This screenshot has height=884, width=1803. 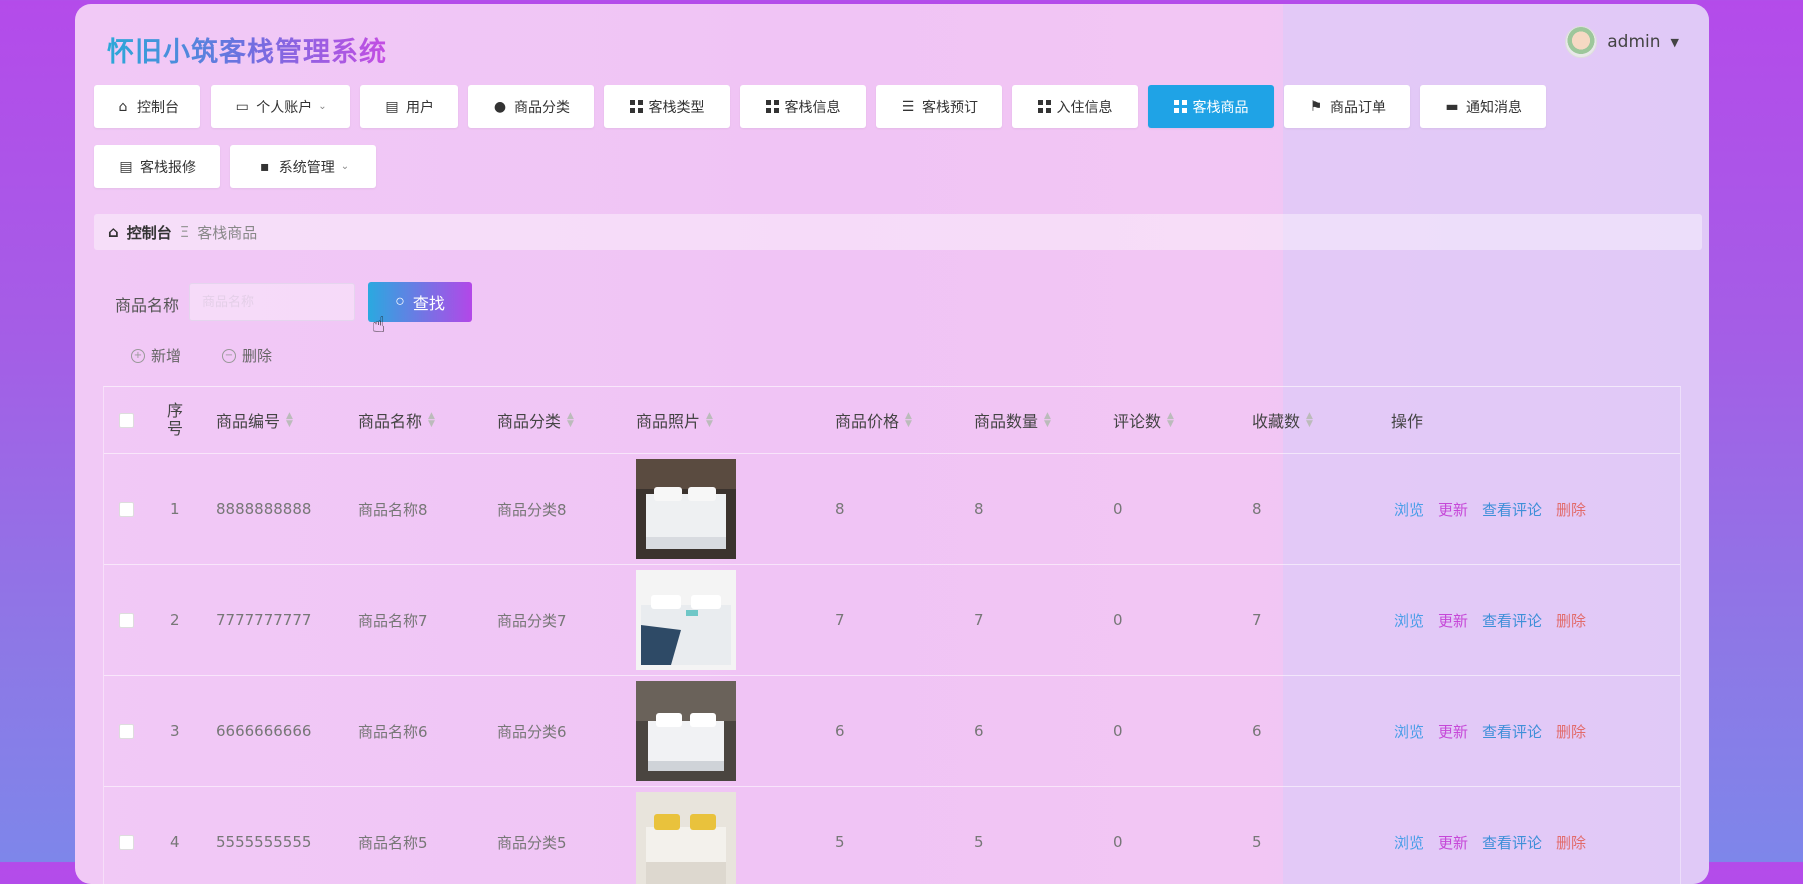 I want to click on nav-system-management: ▪ 系统管理 ⌄, so click(x=303, y=166).